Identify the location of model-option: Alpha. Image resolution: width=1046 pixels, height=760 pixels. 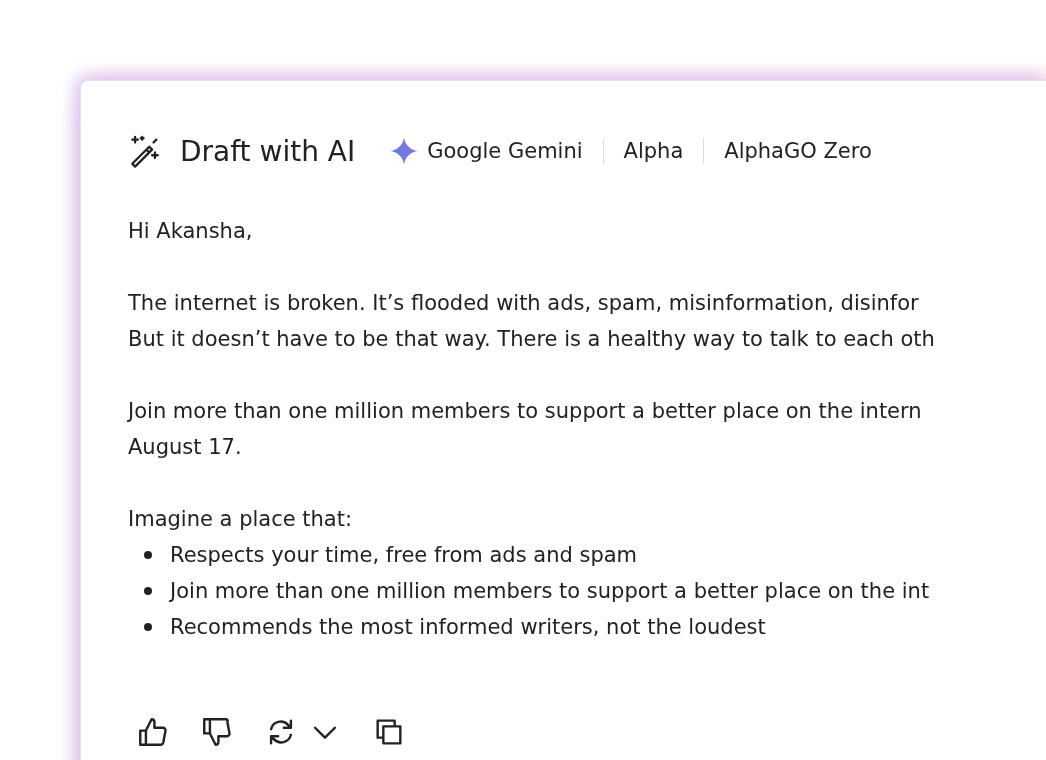
(653, 151).